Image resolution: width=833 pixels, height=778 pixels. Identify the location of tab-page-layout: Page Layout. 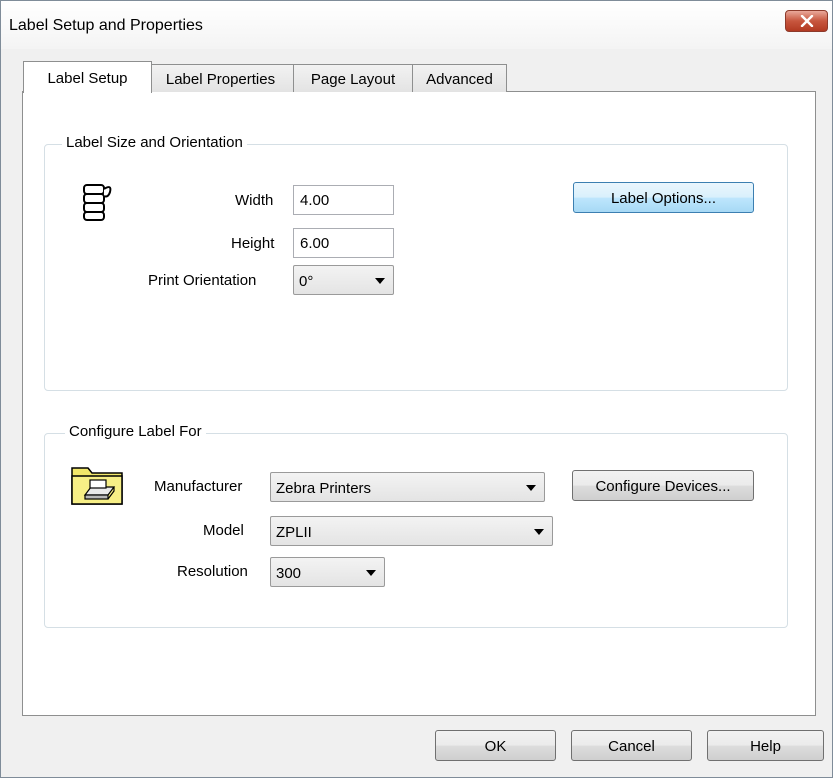
(353, 78).